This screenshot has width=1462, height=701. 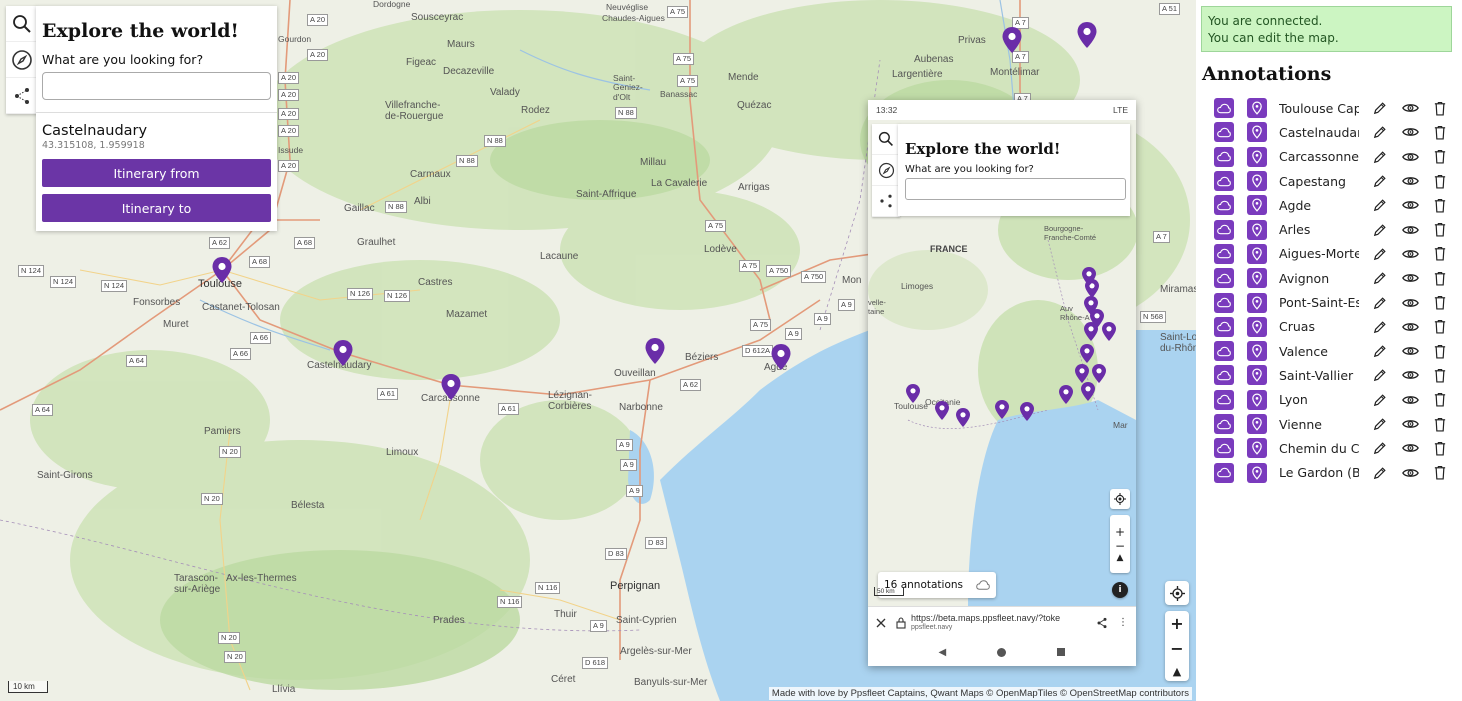 What do you see at coordinates (22, 96) in the screenshot?
I see `share-button` at bounding box center [22, 96].